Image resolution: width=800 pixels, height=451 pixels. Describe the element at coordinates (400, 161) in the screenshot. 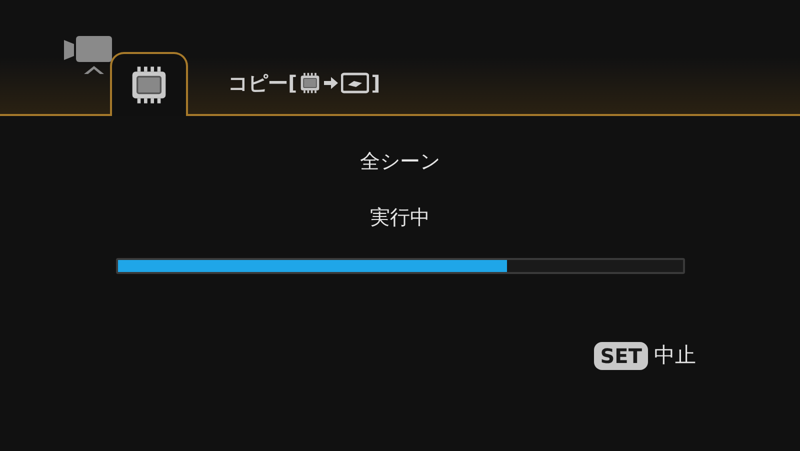

I see `scene-label: 全シーン` at that location.